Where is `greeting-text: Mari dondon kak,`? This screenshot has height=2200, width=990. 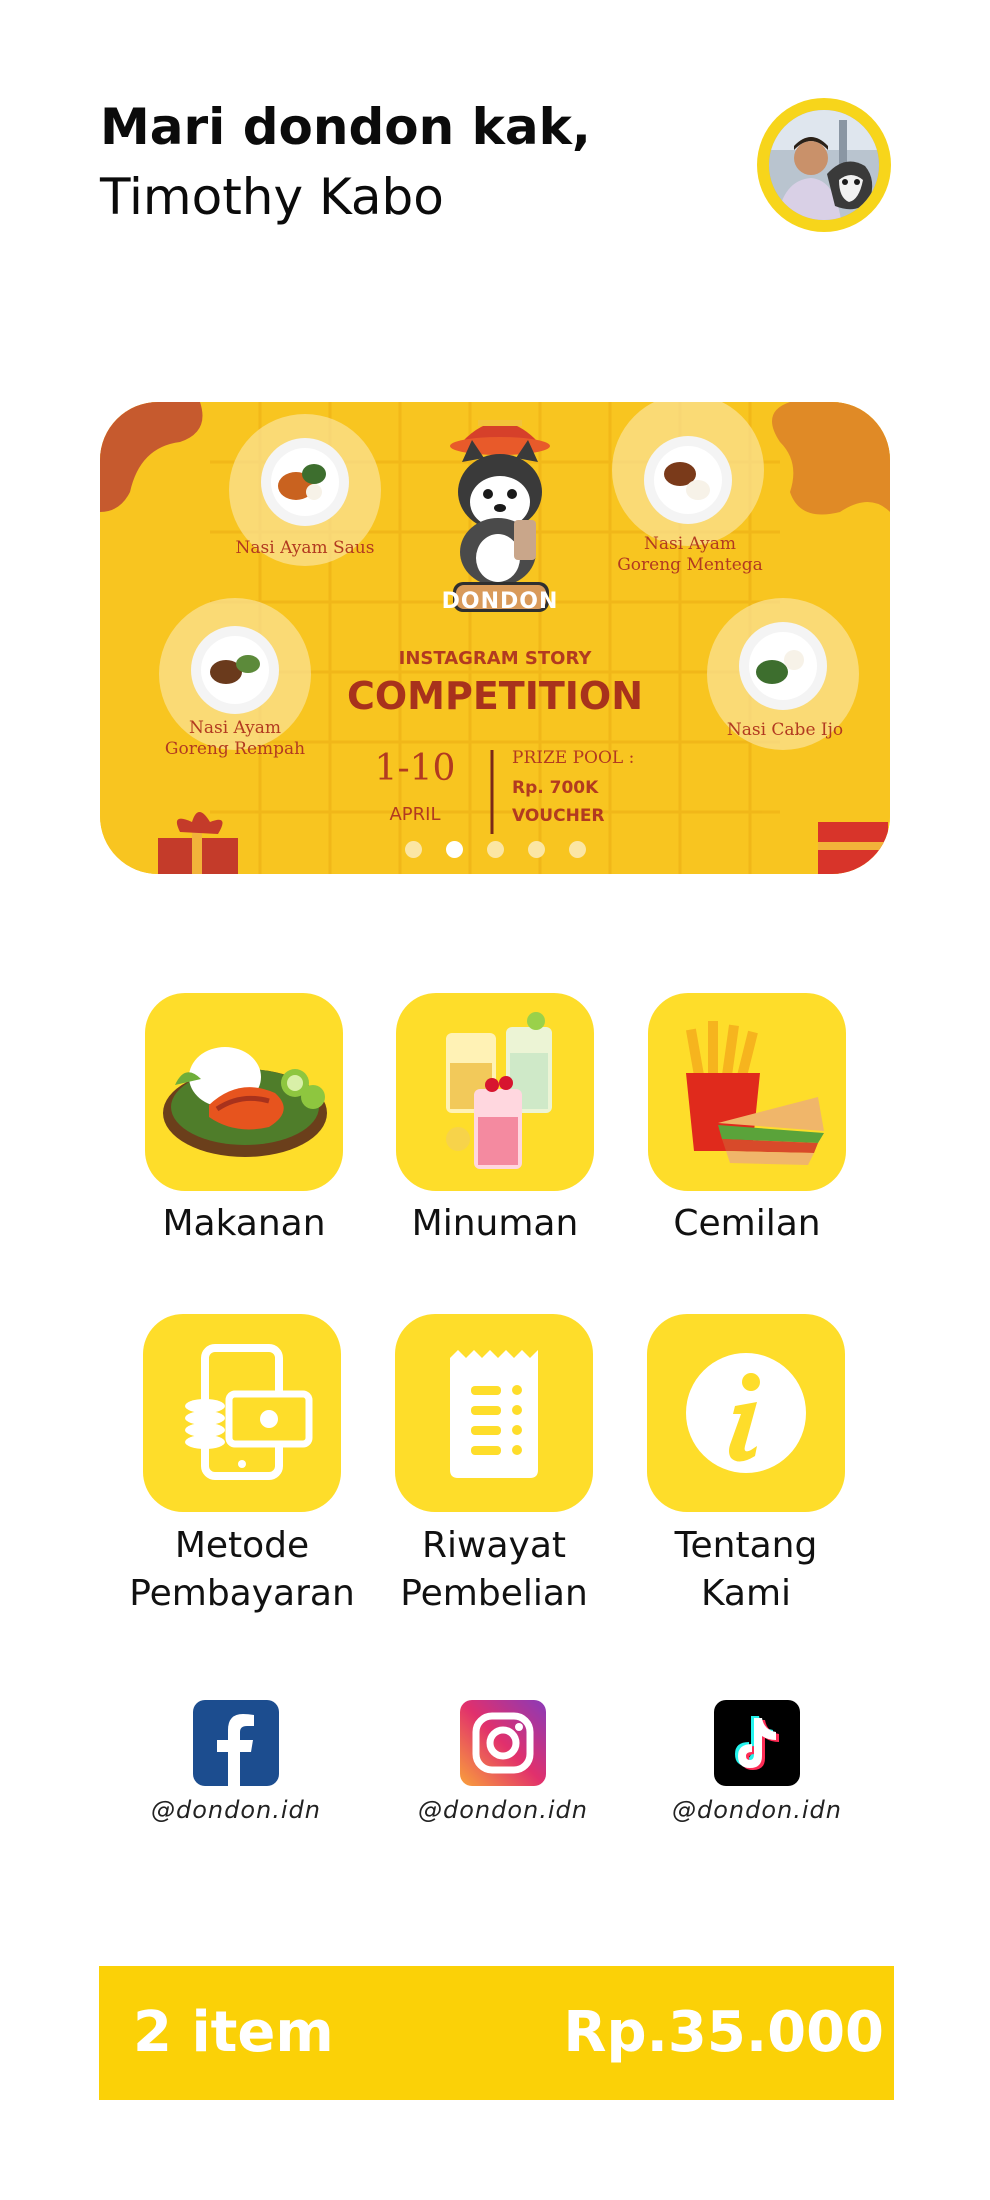
greeting-text: Mari dondon kak, is located at coordinates (345, 127).